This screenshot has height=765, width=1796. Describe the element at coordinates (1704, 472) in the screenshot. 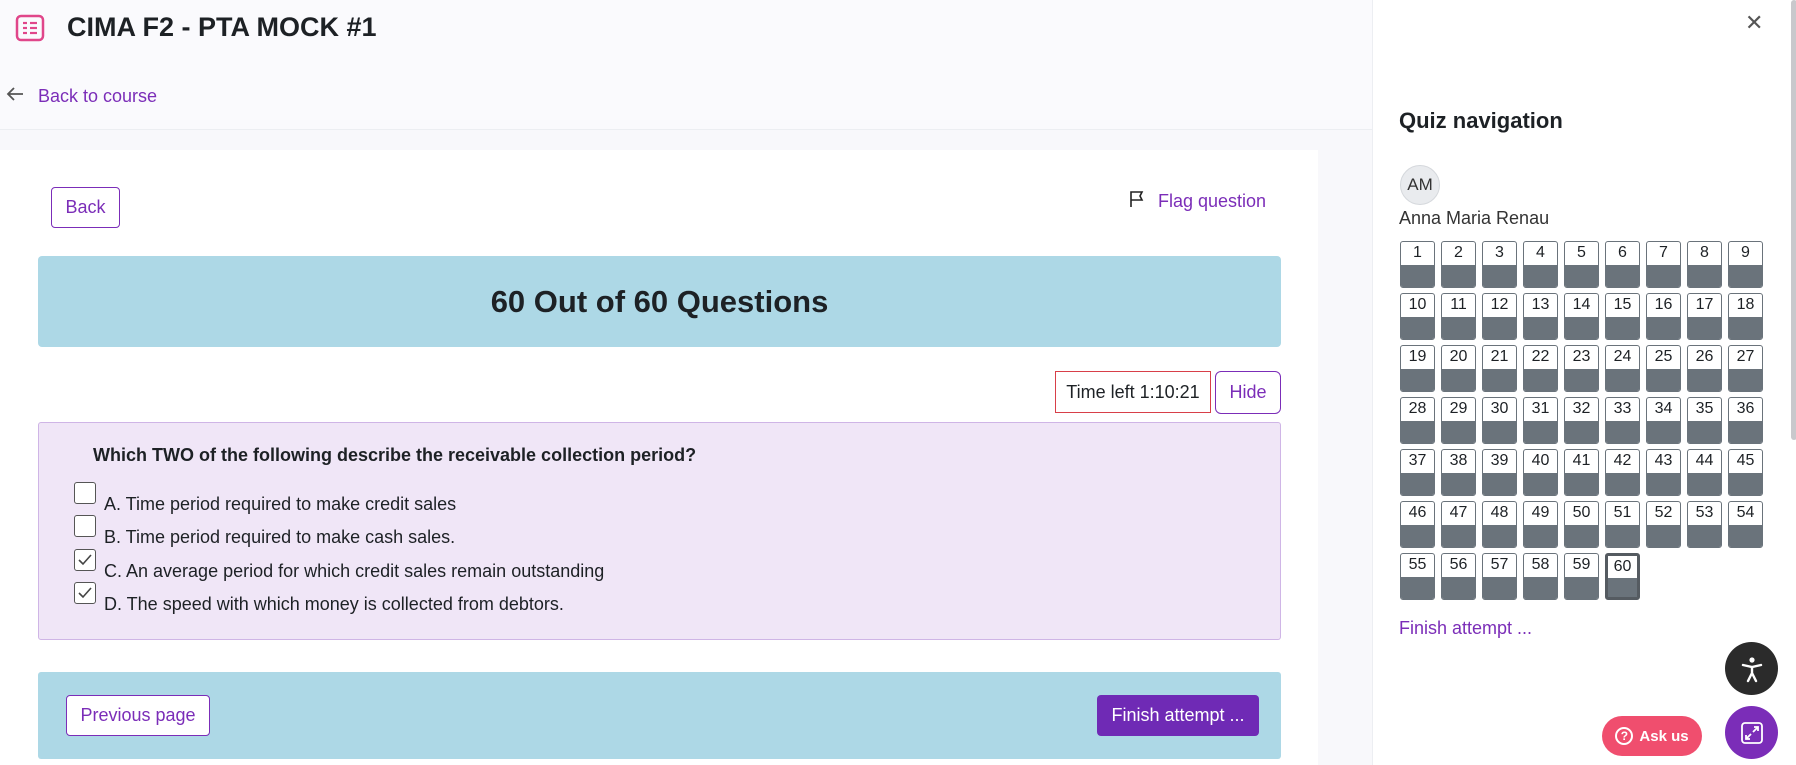

I see `question-nav-button: 44` at that location.